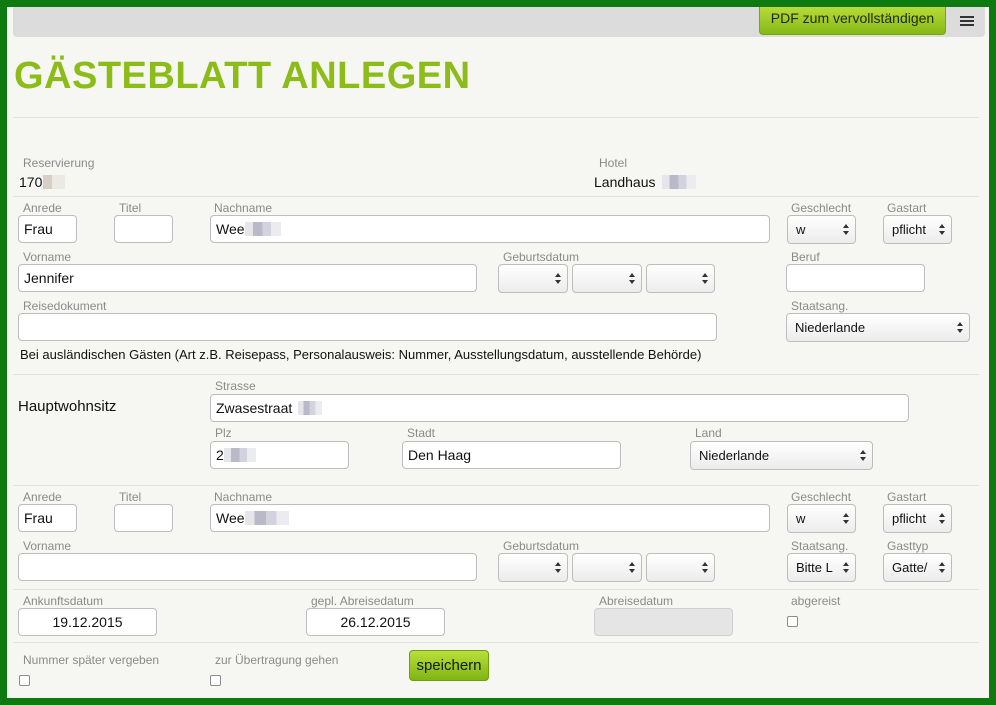 Image resolution: width=996 pixels, height=705 pixels. I want to click on titel-input, so click(143, 229).